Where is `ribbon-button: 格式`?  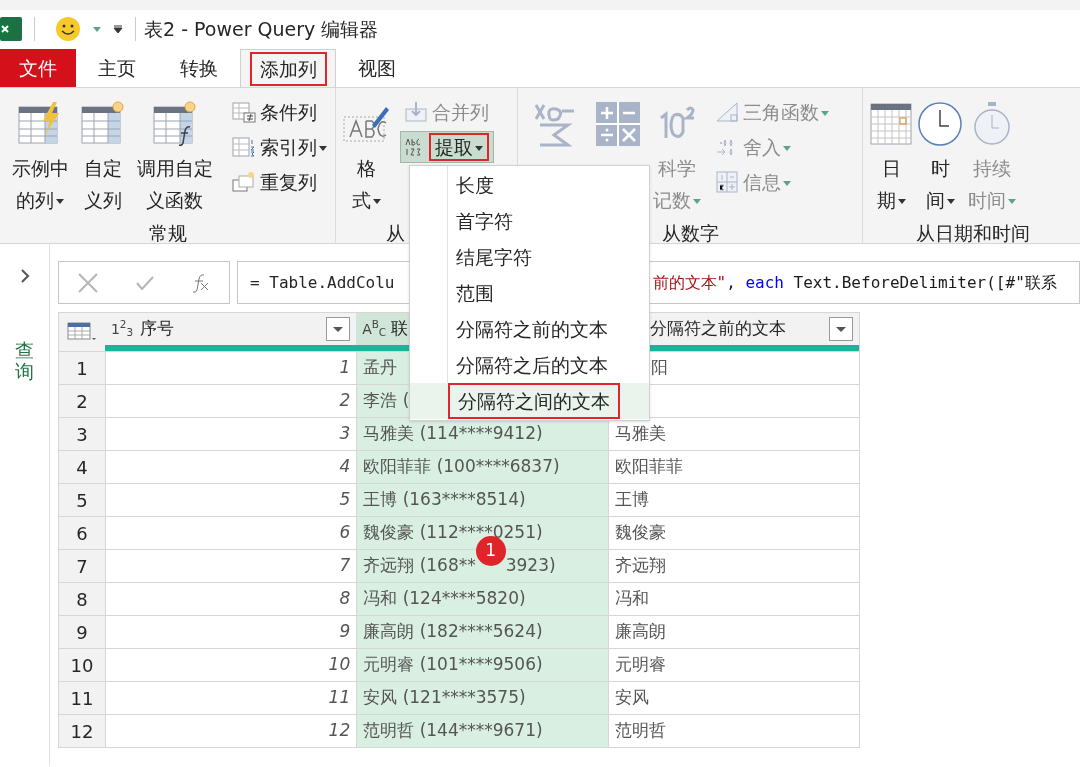 ribbon-button: 格式 is located at coordinates (366, 152).